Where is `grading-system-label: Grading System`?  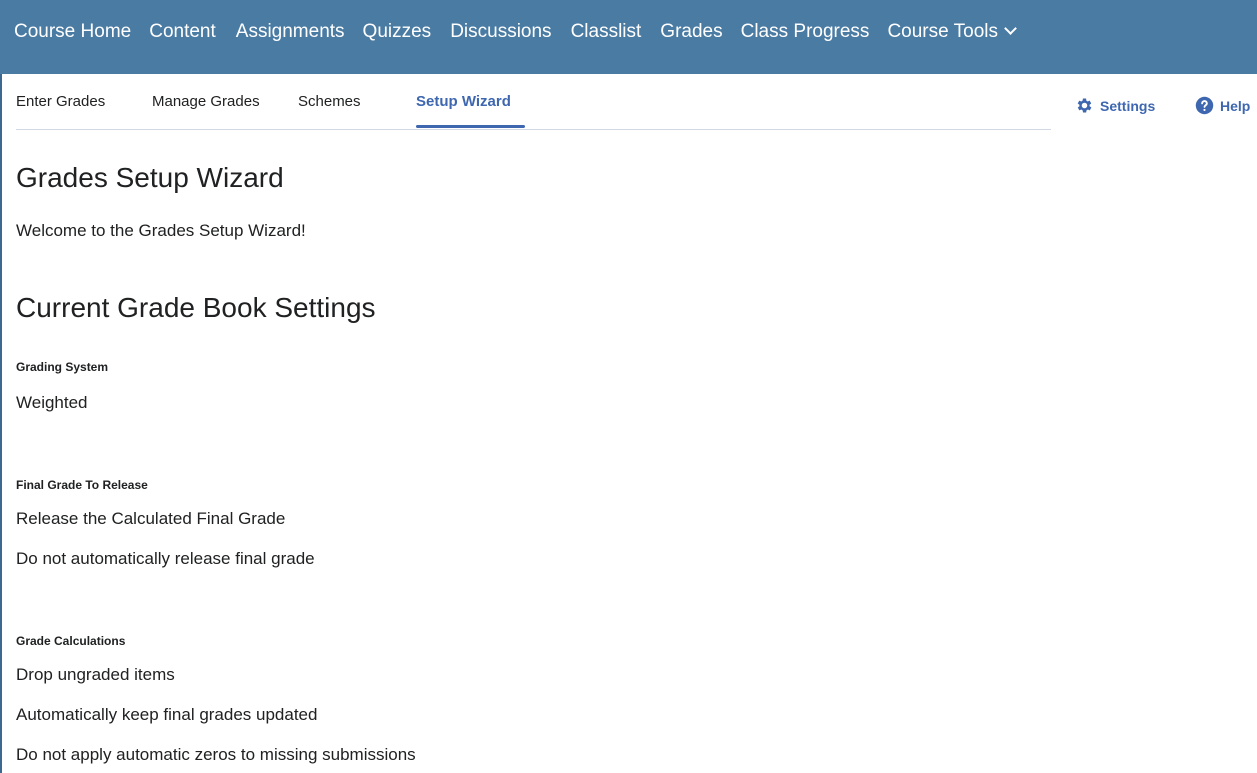
grading-system-label: Grading System is located at coordinates (62, 367).